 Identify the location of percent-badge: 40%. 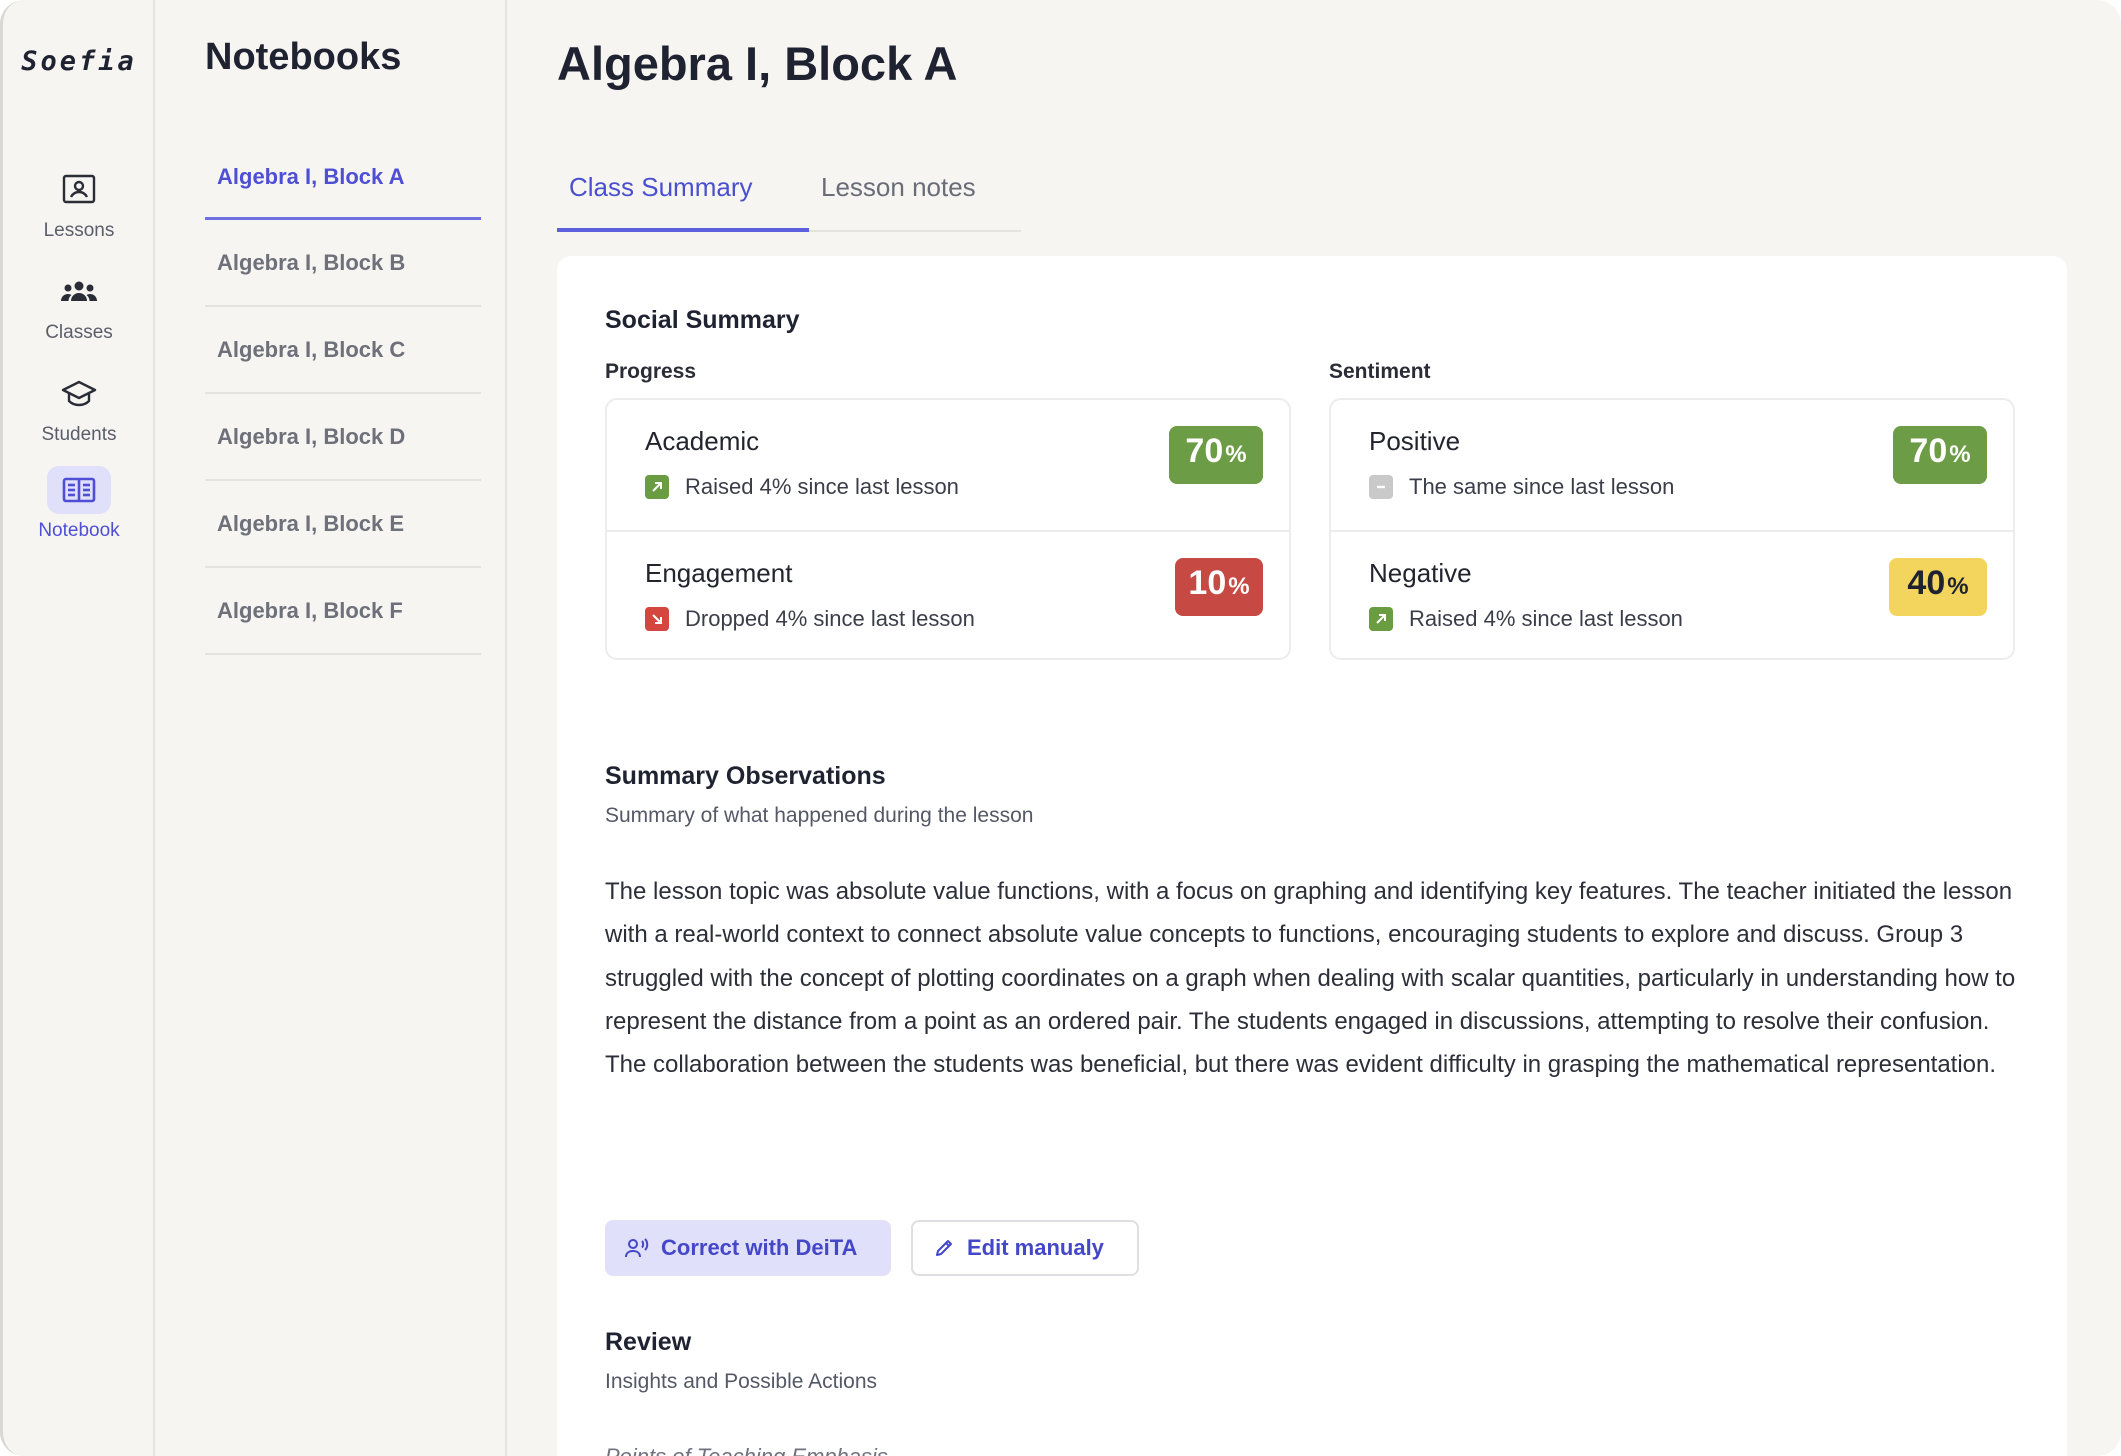
(1938, 587).